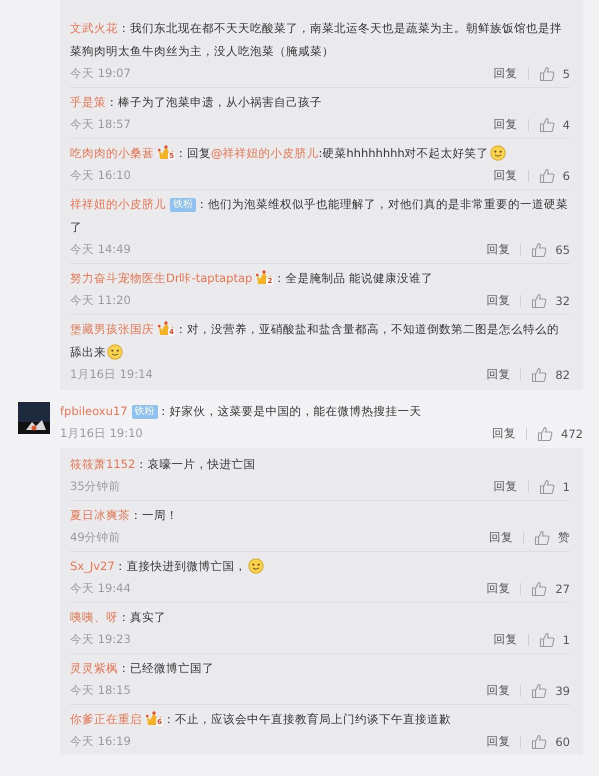 This screenshot has width=599, height=776. What do you see at coordinates (118, 617) in the screenshot?
I see `comment-text: 咦咦、呀：真实了` at bounding box center [118, 617].